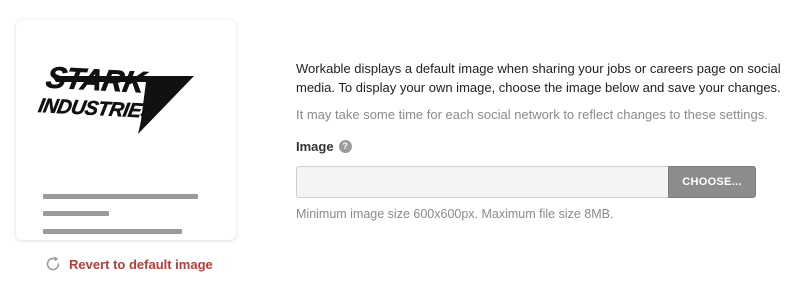  What do you see at coordinates (95, 80) in the screenshot?
I see `logo-text-stark: STARK` at bounding box center [95, 80].